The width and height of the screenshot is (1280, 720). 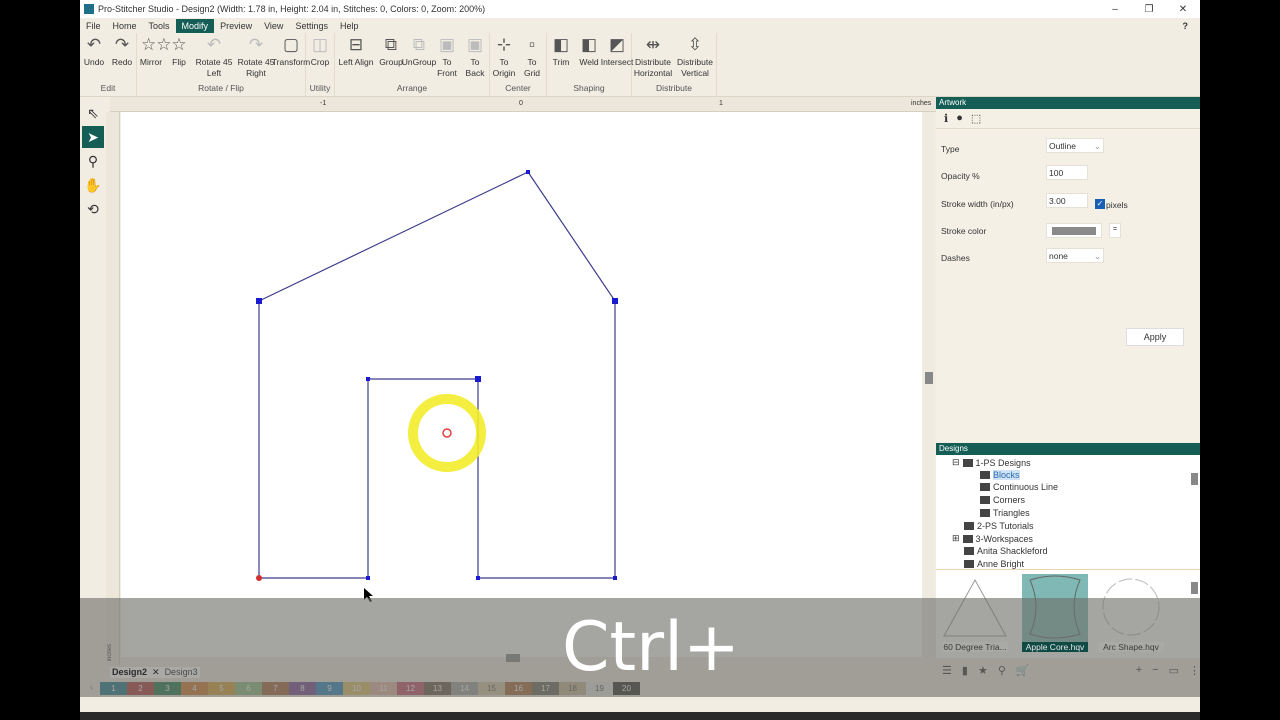 I want to click on tree-folder-item: Corners, so click(x=1002, y=500).